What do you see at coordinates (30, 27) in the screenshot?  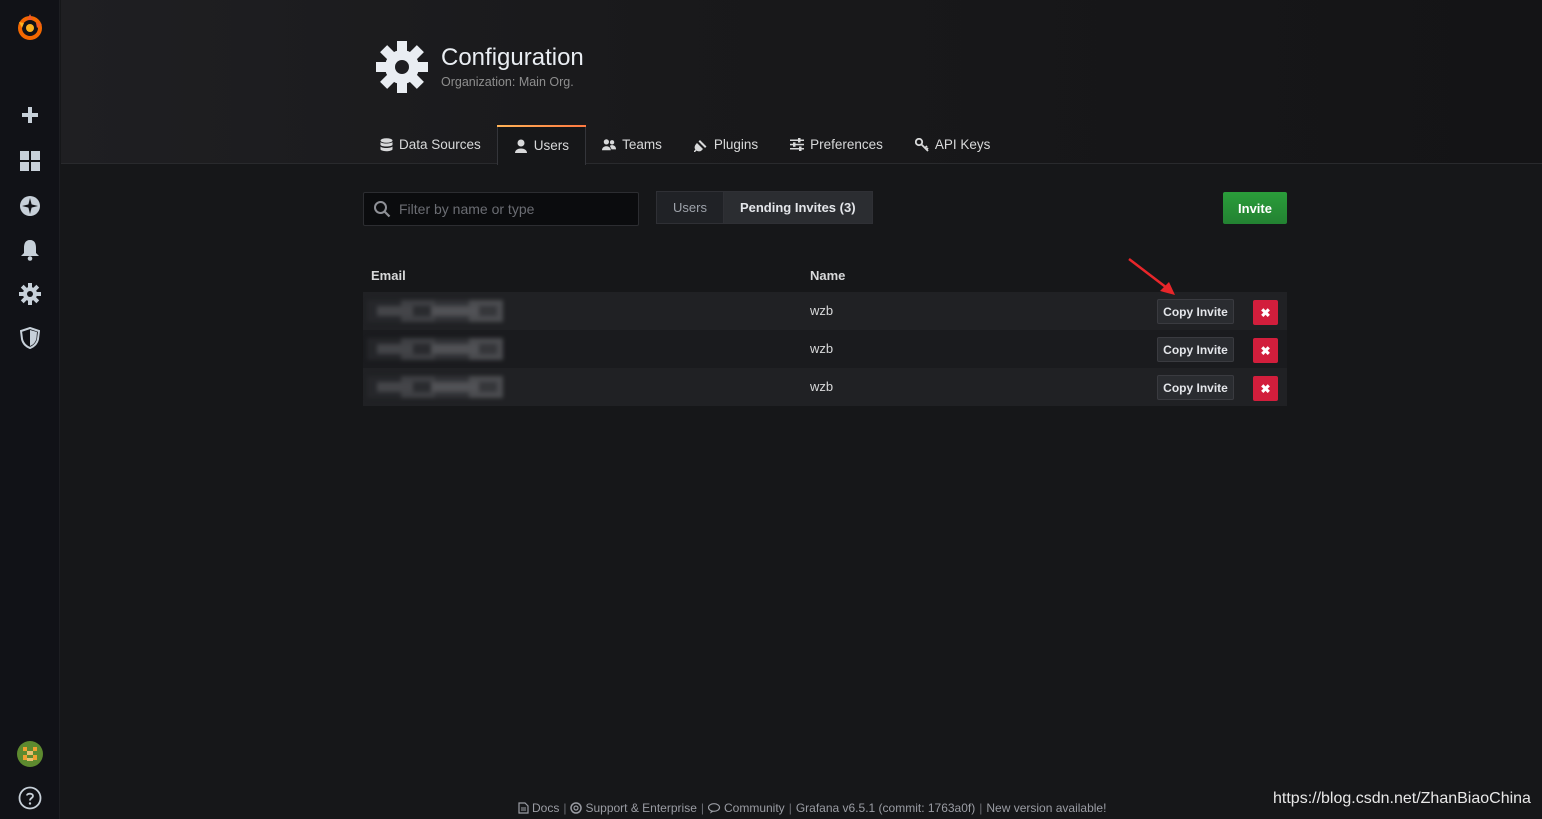 I see `grafana-logo-icon` at bounding box center [30, 27].